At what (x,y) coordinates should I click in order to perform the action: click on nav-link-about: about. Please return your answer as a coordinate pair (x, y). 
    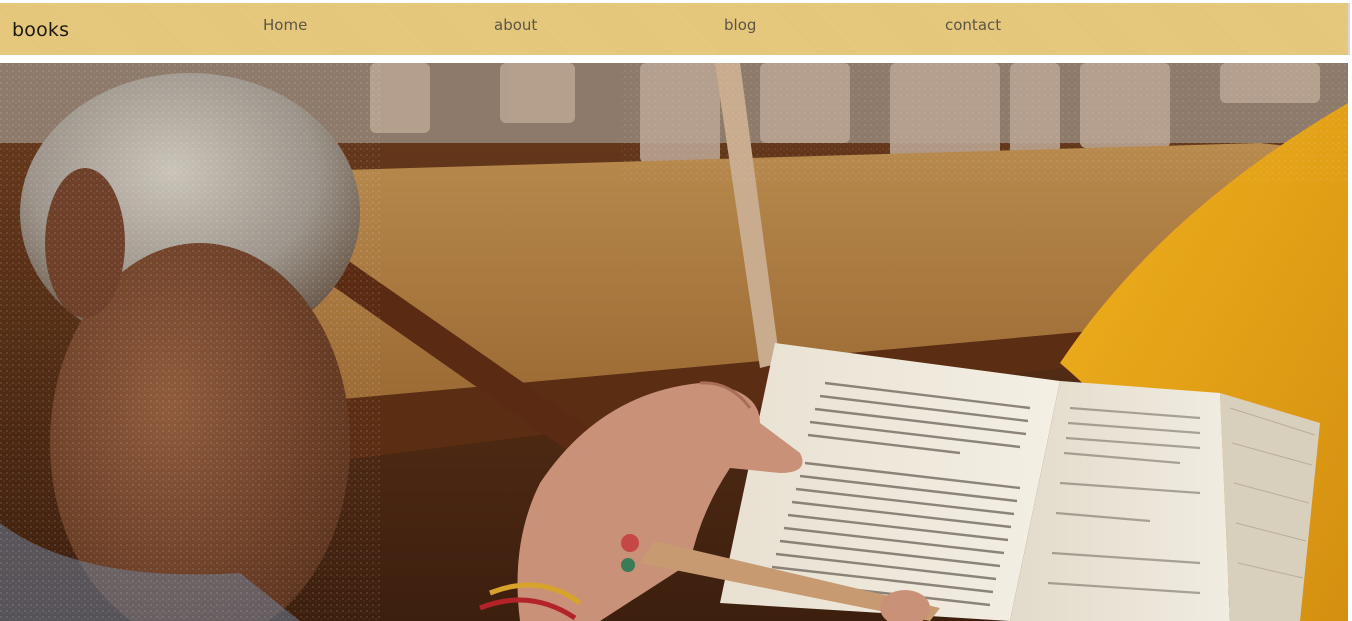
    Looking at the image, I should click on (515, 25).